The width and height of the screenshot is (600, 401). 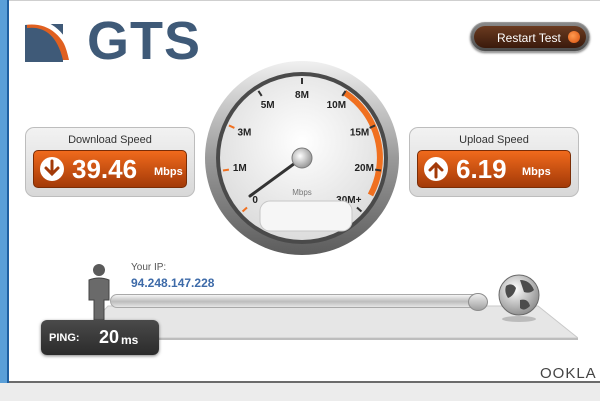 What do you see at coordinates (144, 41) in the screenshot?
I see `logo-text: GTS` at bounding box center [144, 41].